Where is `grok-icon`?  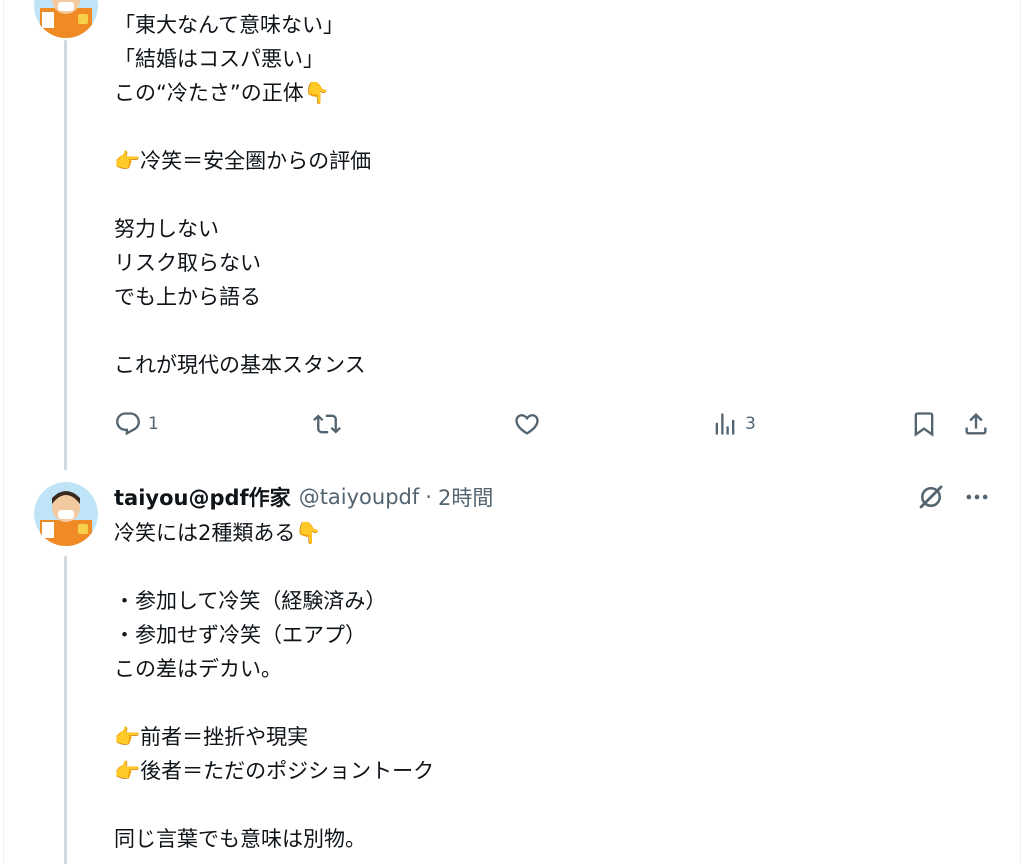 grok-icon is located at coordinates (931, 497).